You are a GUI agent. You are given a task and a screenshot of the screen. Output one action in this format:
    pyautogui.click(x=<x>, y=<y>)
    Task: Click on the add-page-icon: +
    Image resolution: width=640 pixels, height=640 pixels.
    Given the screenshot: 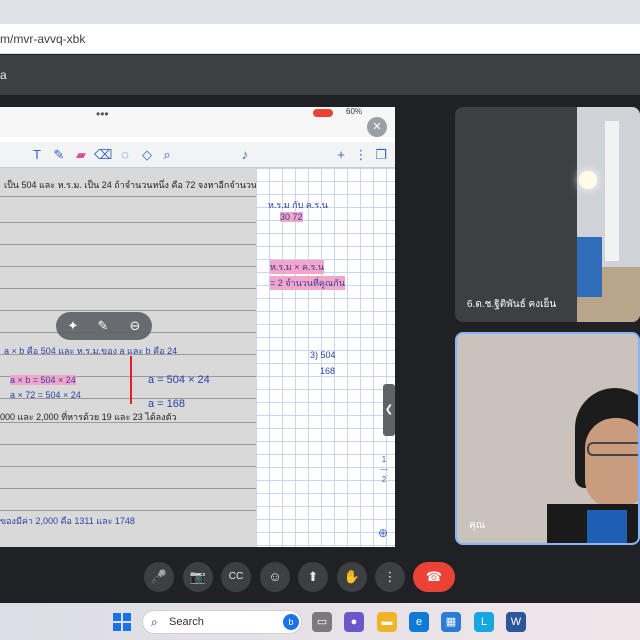 What is the action you would take?
    pyautogui.click(x=341, y=155)
    